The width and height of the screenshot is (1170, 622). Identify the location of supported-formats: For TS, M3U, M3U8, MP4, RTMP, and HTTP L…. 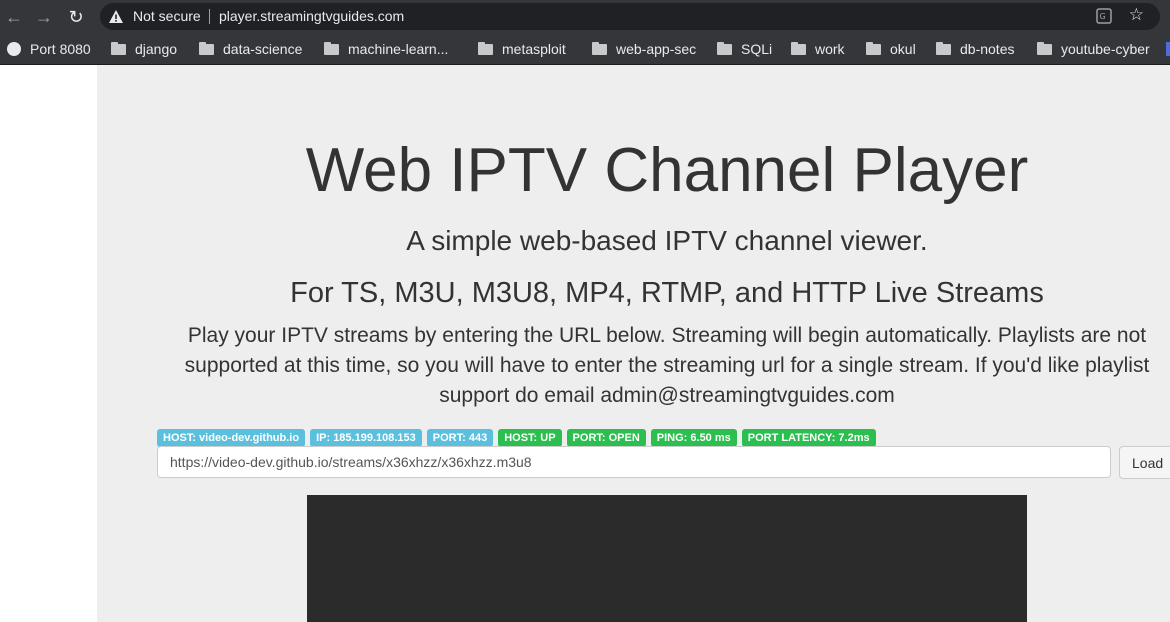
(667, 293).